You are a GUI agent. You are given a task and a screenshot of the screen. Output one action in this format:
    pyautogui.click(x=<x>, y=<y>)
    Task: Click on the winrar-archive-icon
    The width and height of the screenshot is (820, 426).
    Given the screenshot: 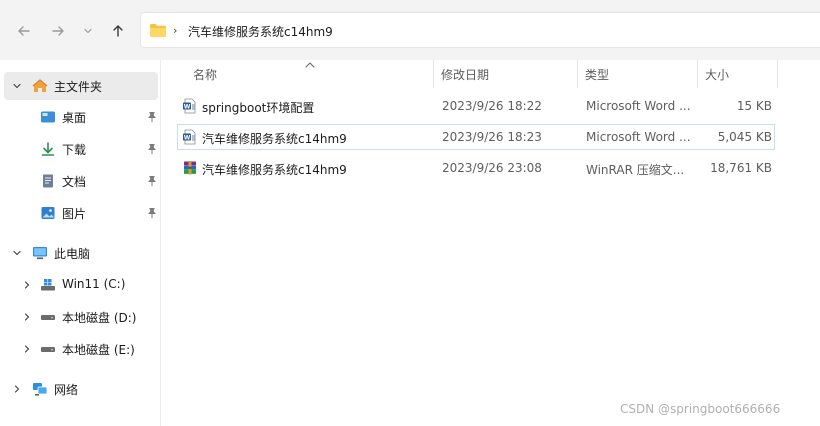 What is the action you would take?
    pyautogui.click(x=190, y=168)
    